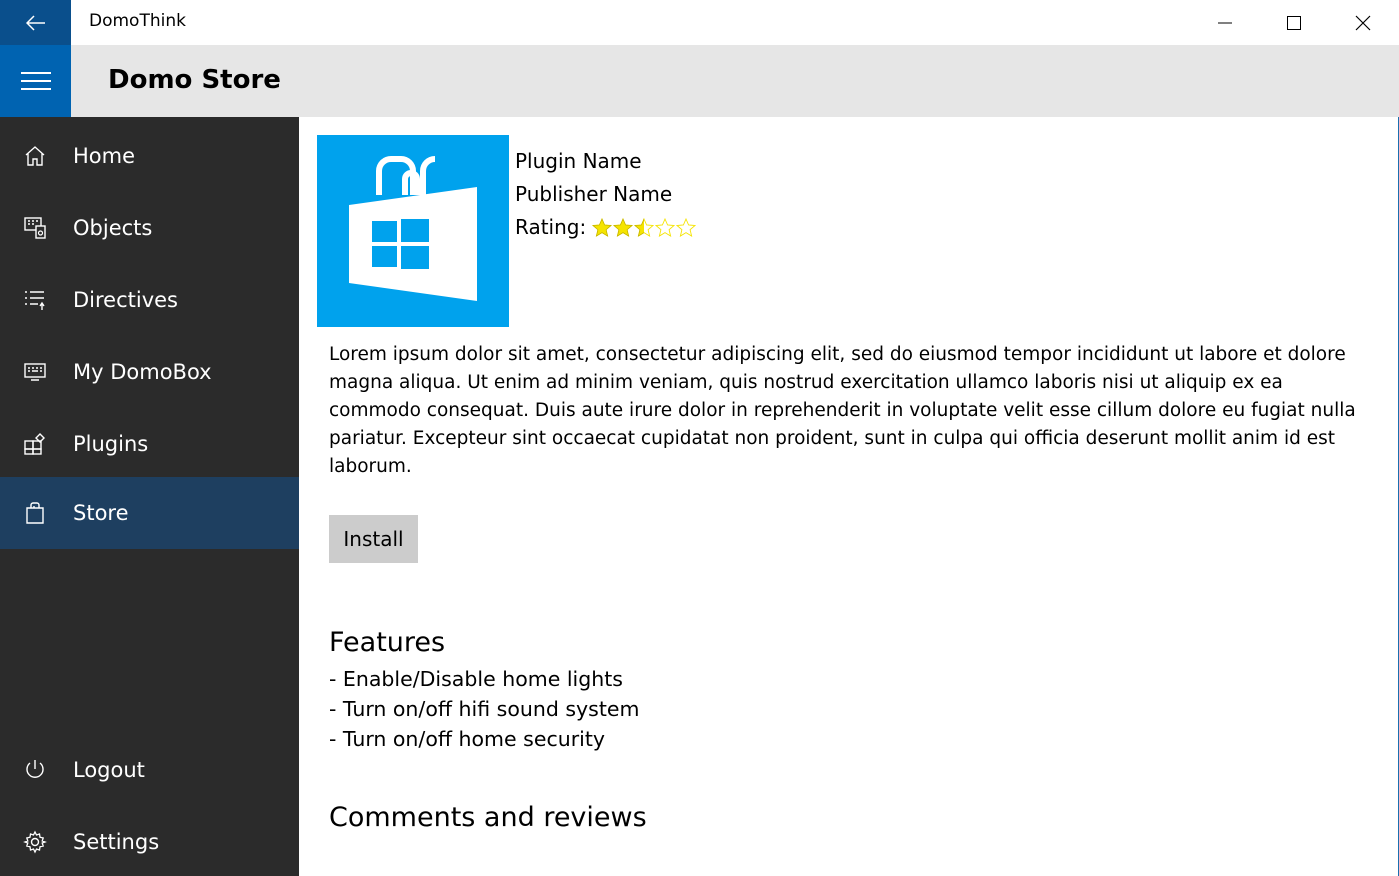 This screenshot has width=1399, height=876. Describe the element at coordinates (551, 227) in the screenshot. I see `rating-label: Rating:` at that location.